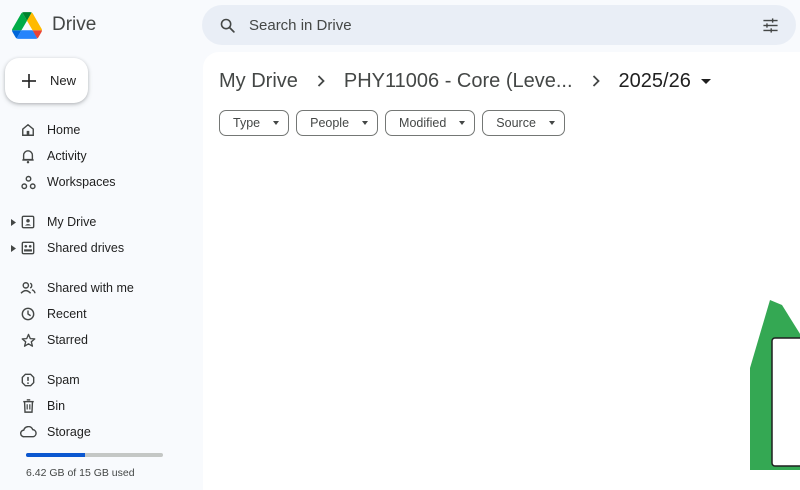  What do you see at coordinates (28, 248) in the screenshot?
I see `shared-drives-icon` at bounding box center [28, 248].